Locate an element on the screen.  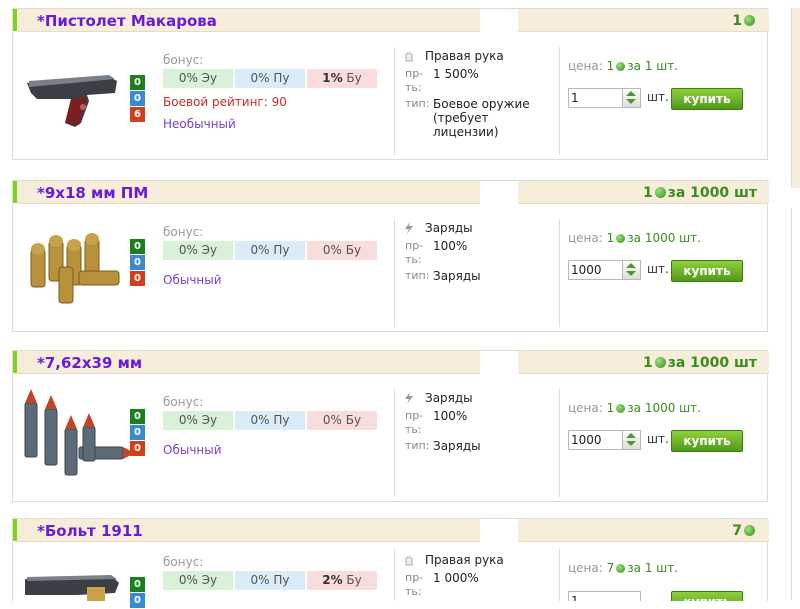
price-line: цена: 1 за 1 шт. is located at coordinates (623, 66).